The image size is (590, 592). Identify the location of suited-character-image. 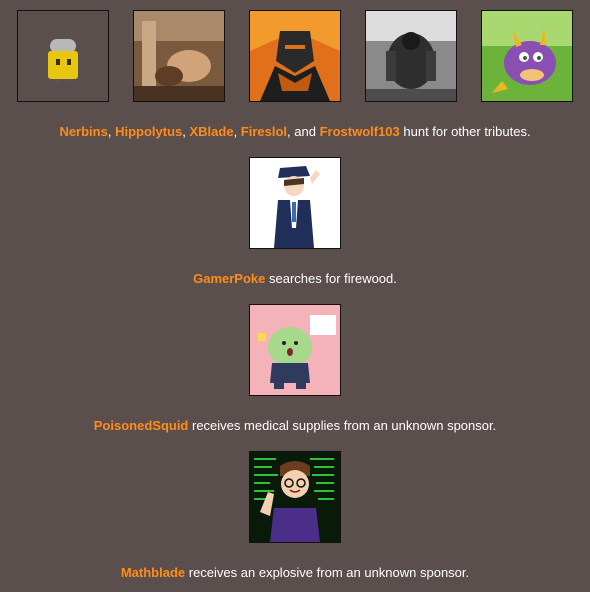
(295, 203).